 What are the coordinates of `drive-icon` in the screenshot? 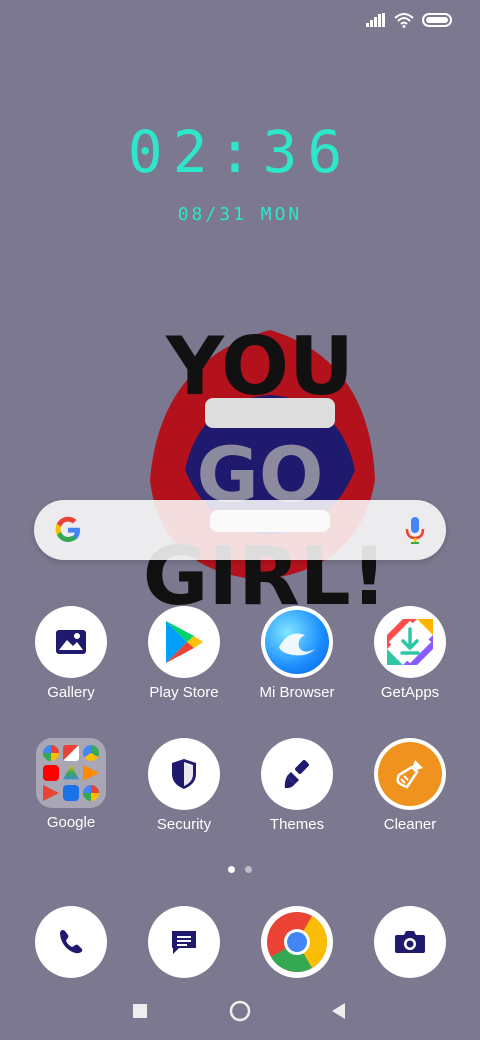 It's located at (71, 772).